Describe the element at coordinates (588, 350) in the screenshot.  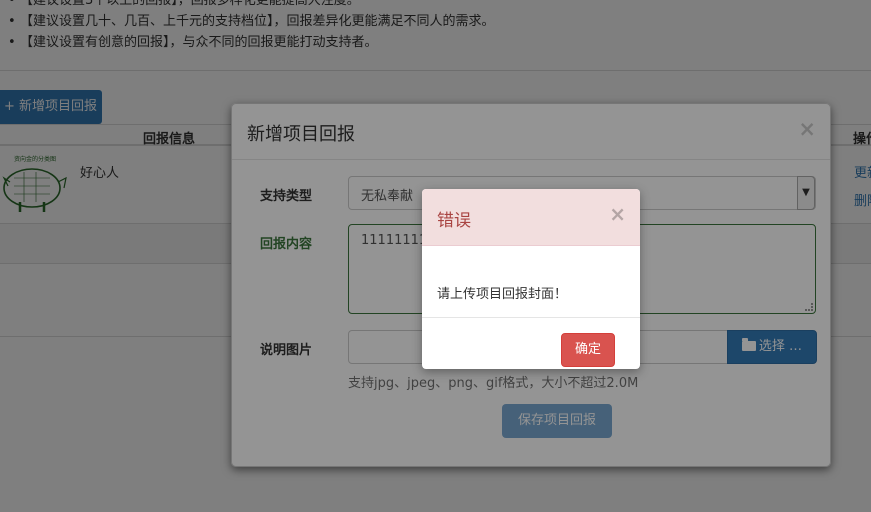
I see `confirm-button: 确定` at that location.